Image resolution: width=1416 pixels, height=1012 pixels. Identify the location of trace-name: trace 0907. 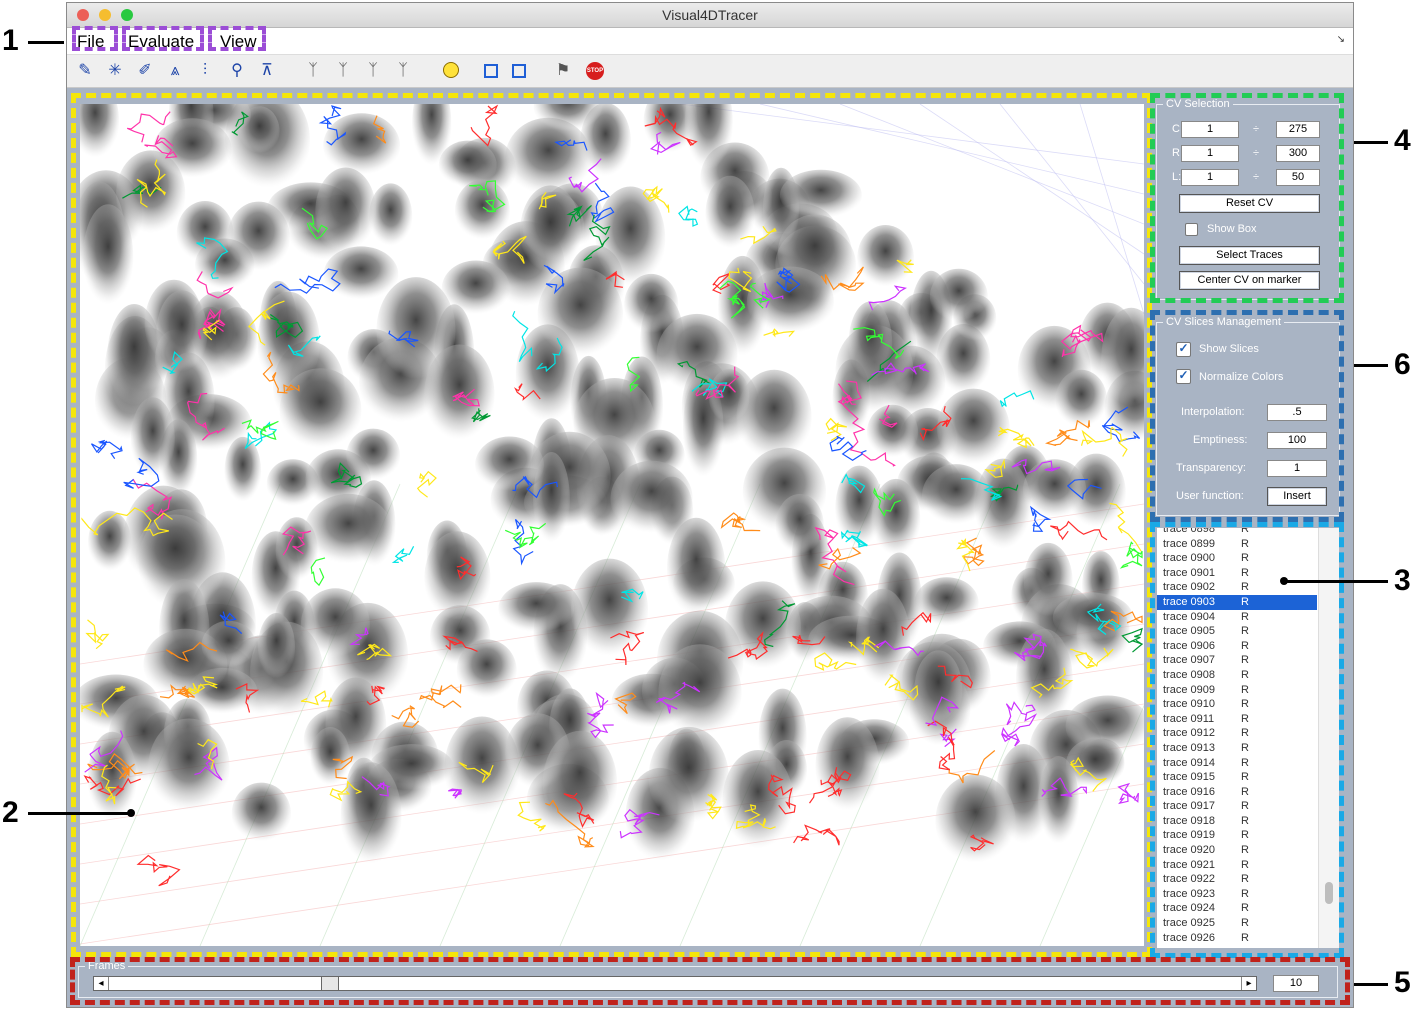
(1189, 660).